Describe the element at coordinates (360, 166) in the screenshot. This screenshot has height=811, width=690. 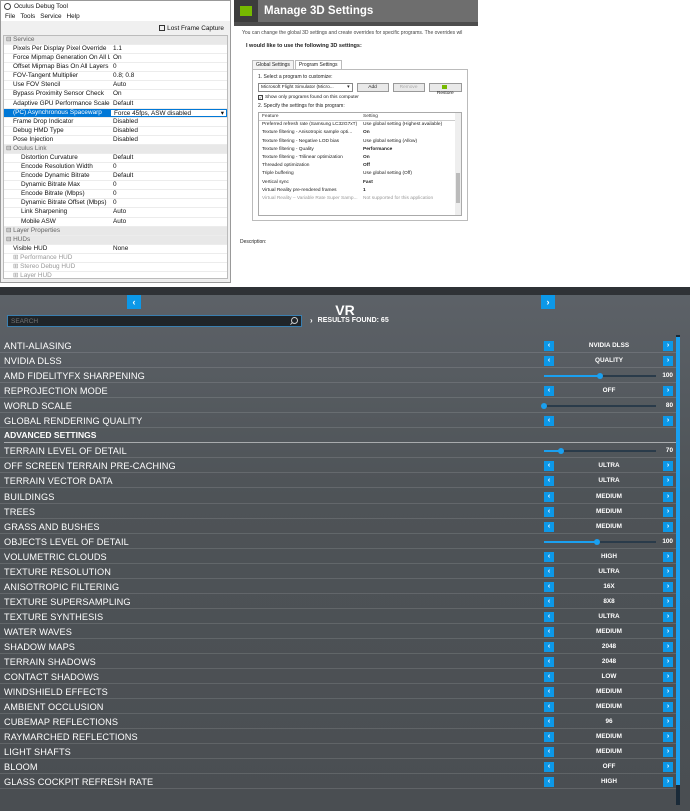
I see `feature-row: Threaded optimization Off` at that location.